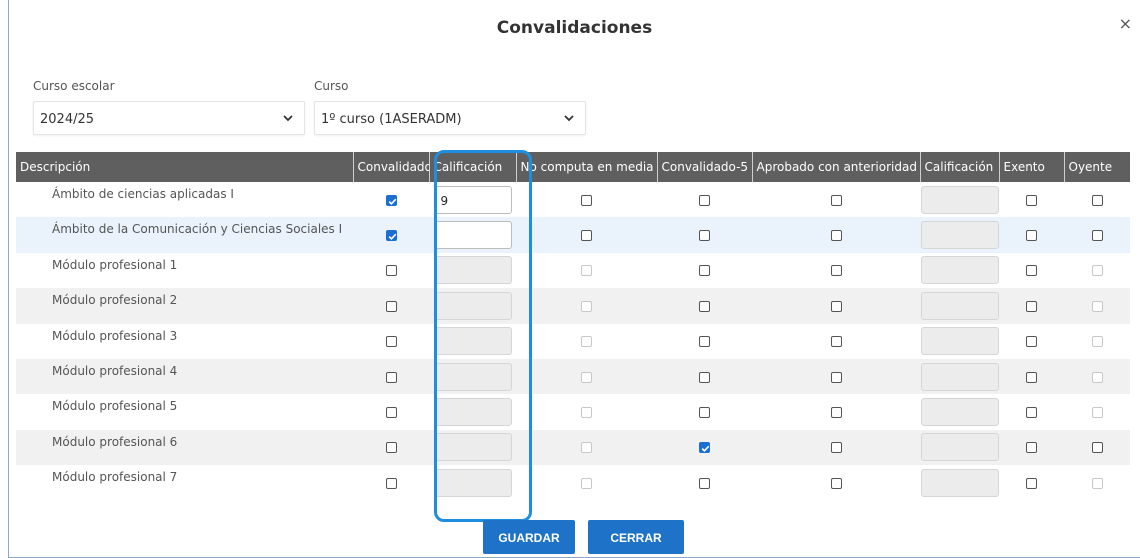 The image size is (1140, 558). What do you see at coordinates (115, 264) in the screenshot?
I see `row-descripcion: Módulo profesional 1` at bounding box center [115, 264].